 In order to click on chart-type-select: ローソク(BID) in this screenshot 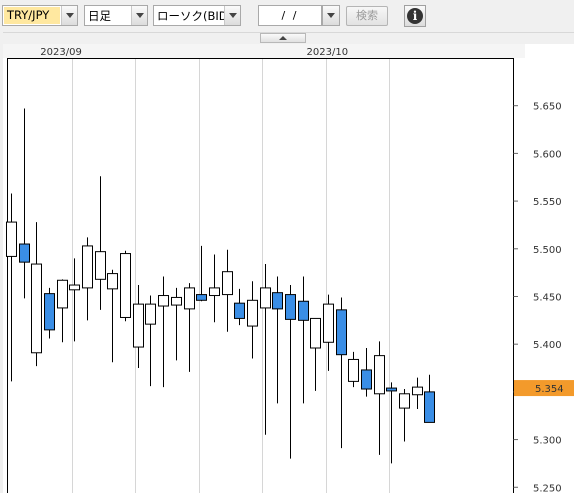, I will do `click(197, 15)`.